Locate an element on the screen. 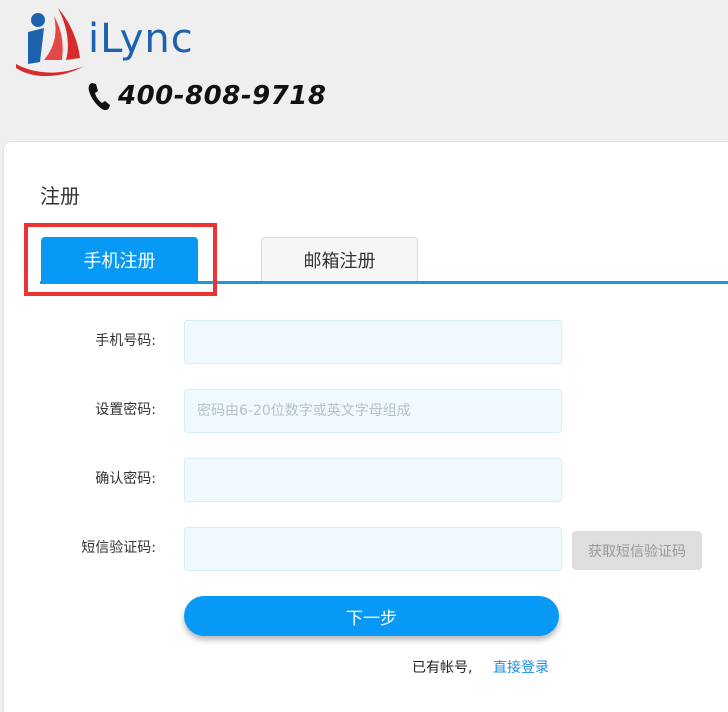  sms-code-input is located at coordinates (373, 549).